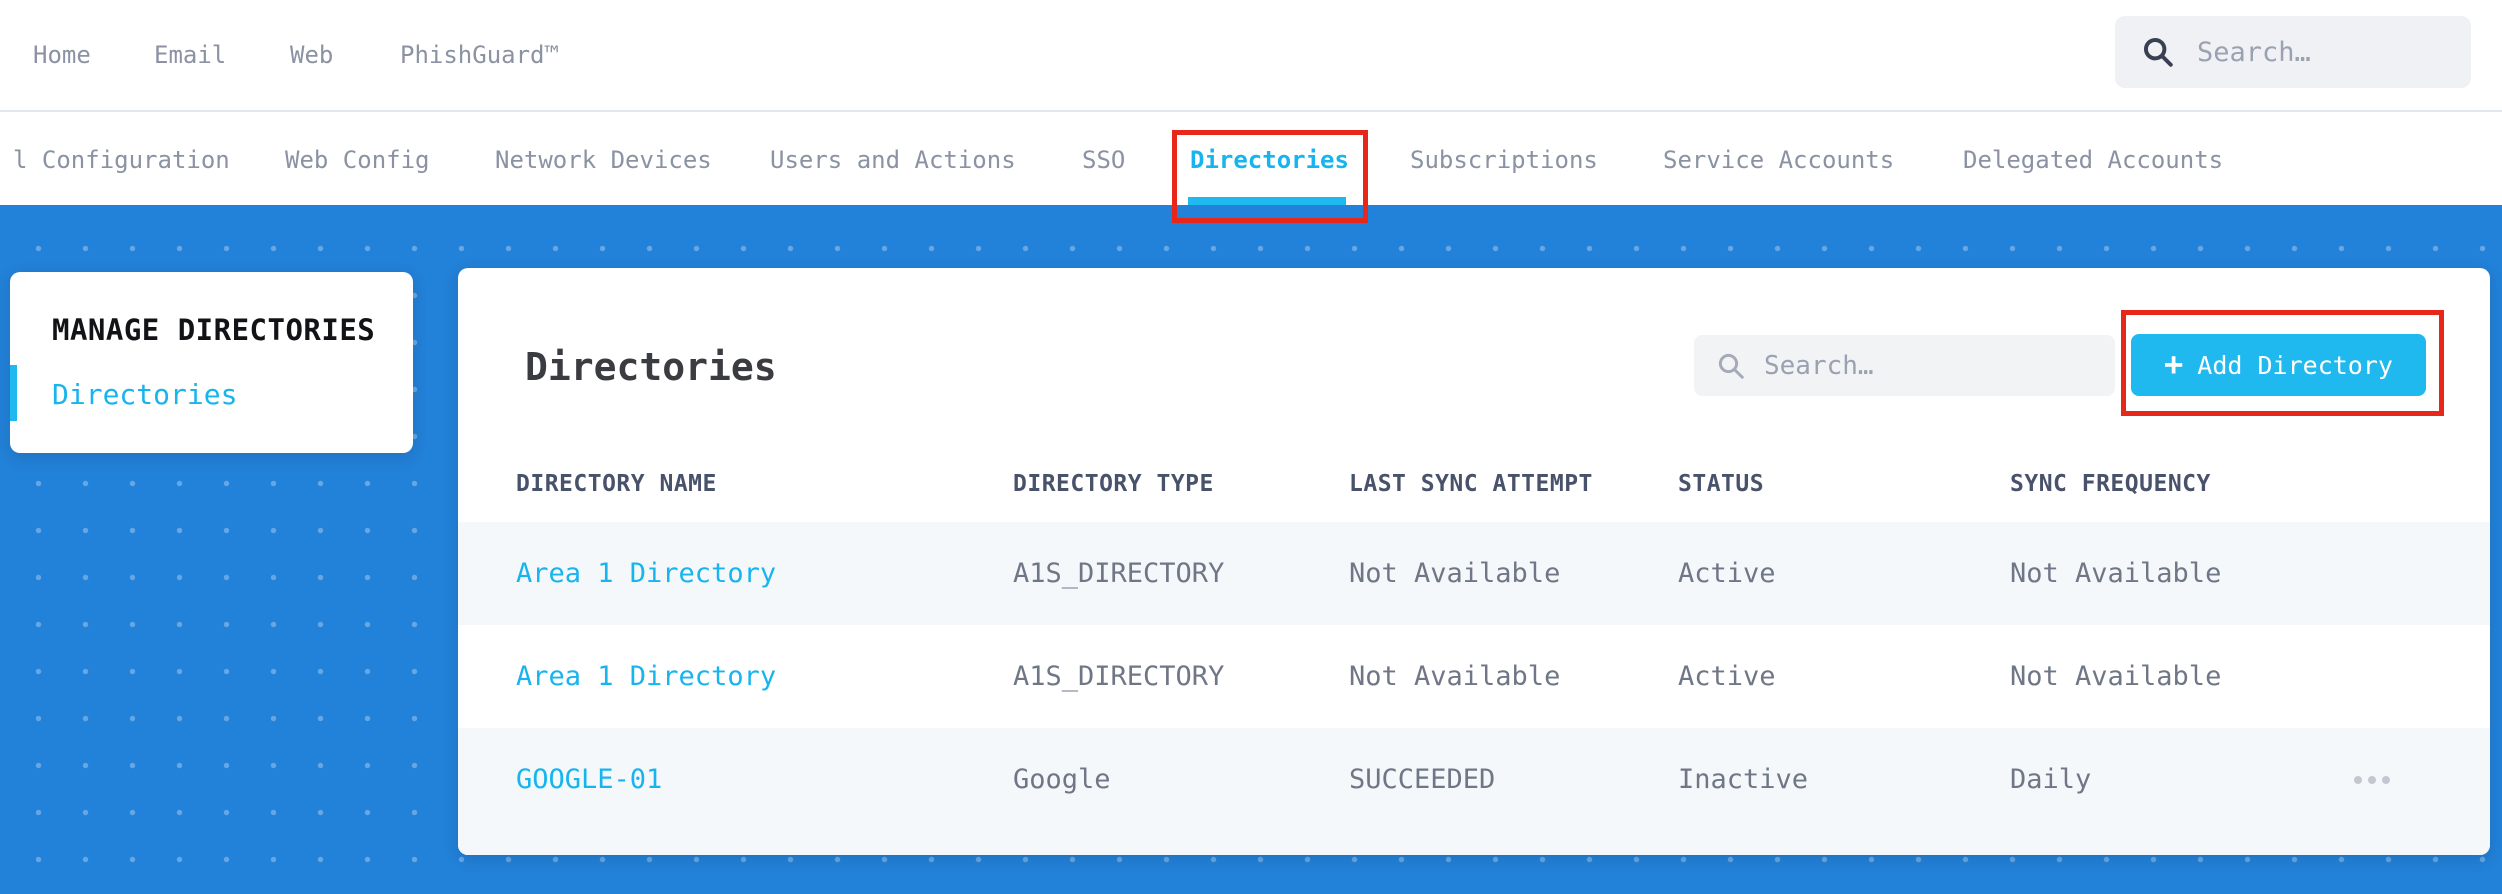 This screenshot has width=2502, height=894. I want to click on col-header-directory-type: DIRECTORY TYPE, so click(1113, 484).